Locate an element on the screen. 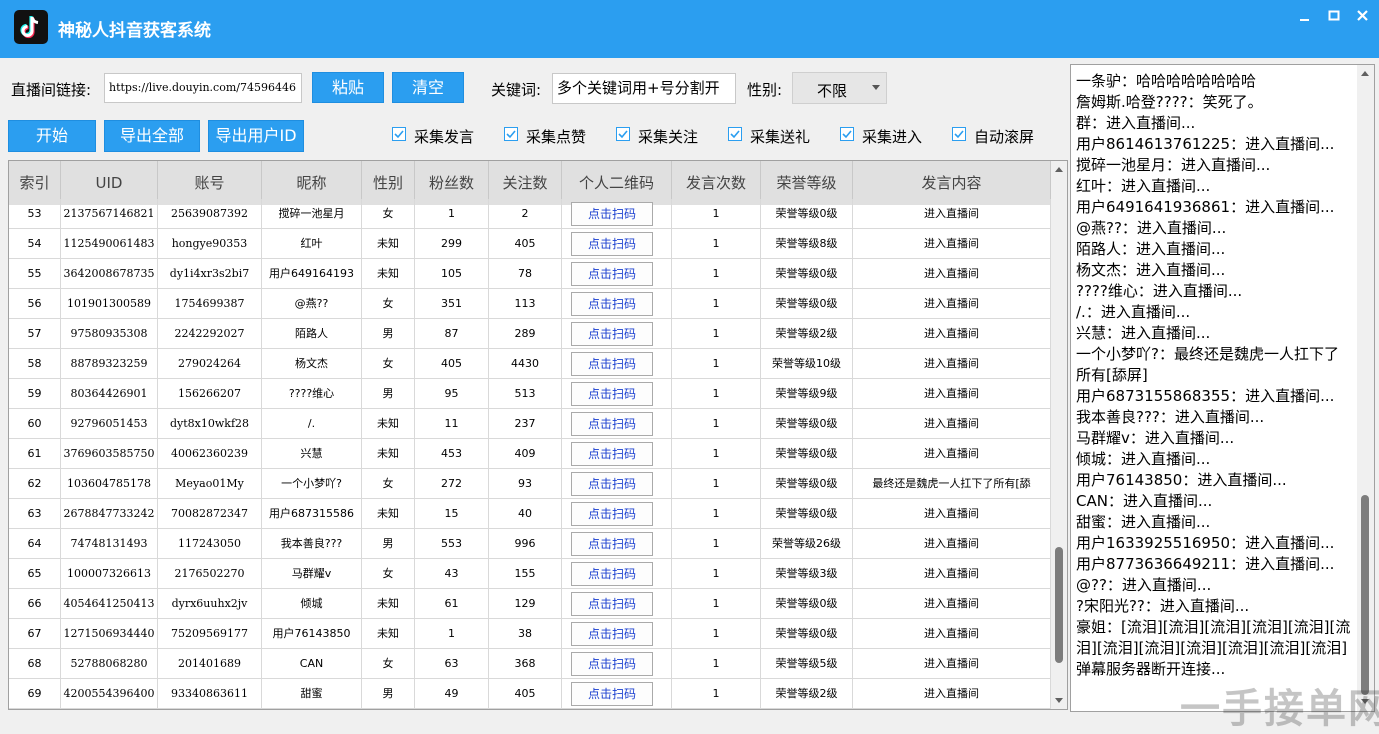 This screenshot has height=734, width=1379. keyword-input: 多个关键词用+号分割开 is located at coordinates (644, 88).